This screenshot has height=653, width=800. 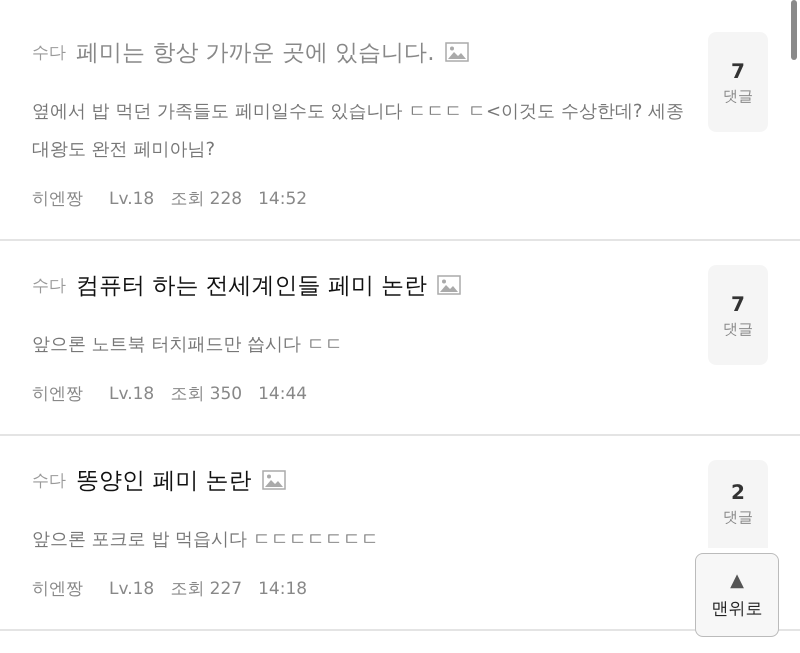 I want to click on post-time: 14:52, so click(x=283, y=199).